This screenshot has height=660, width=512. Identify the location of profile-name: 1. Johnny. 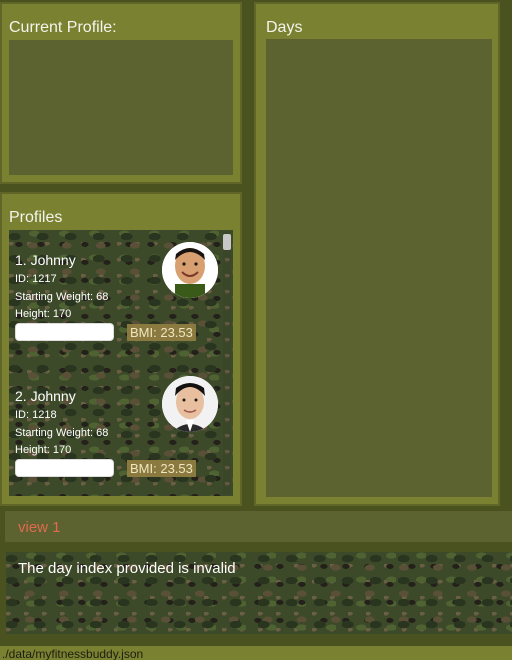
(45, 260).